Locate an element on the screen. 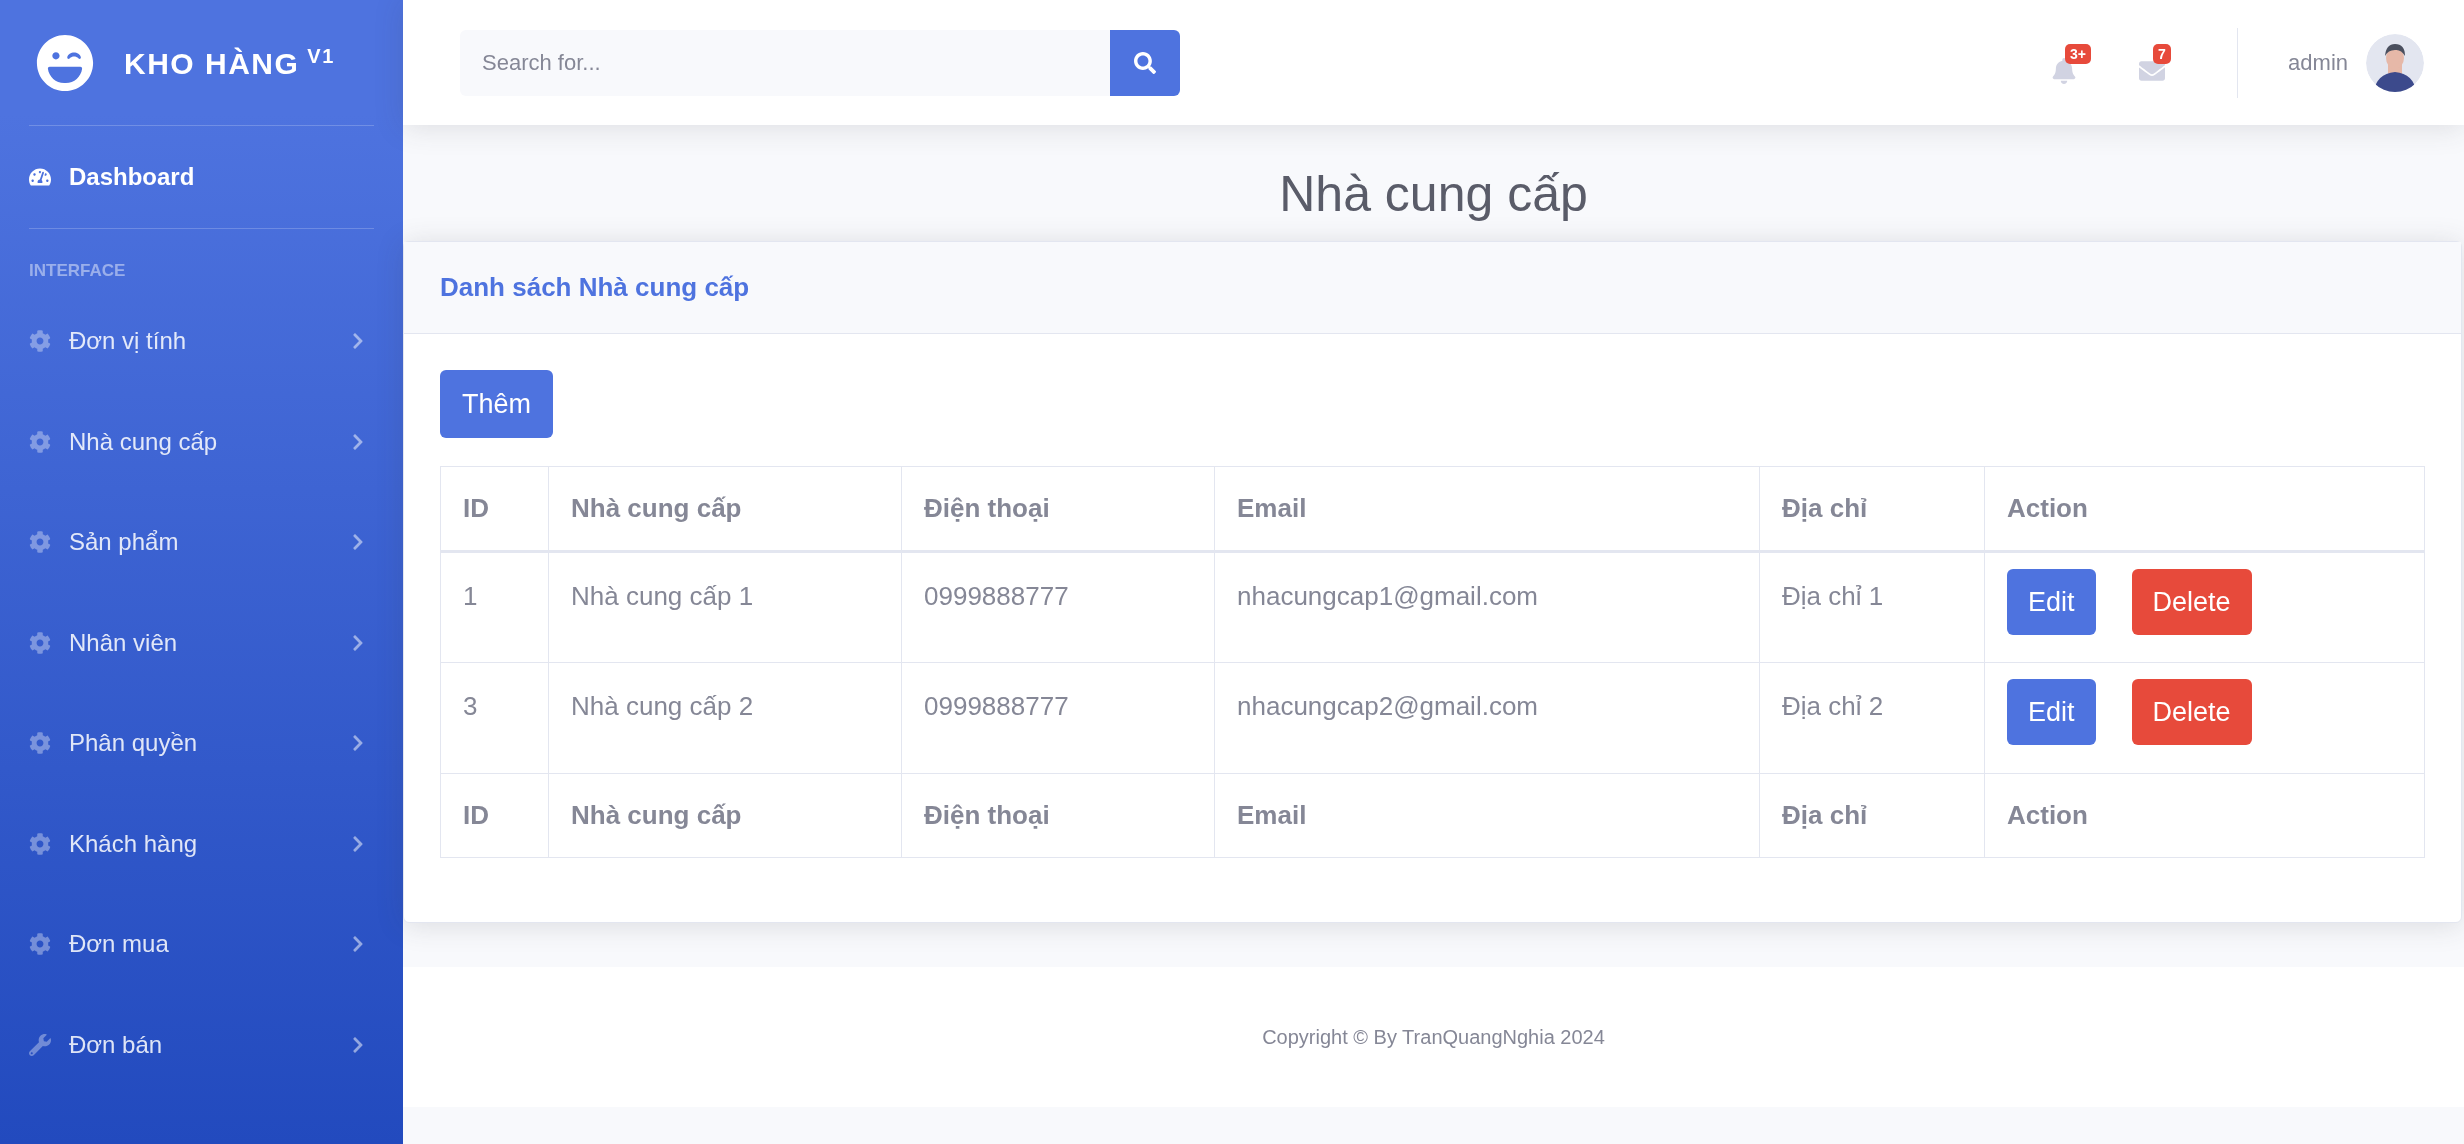 The width and height of the screenshot is (2464, 1144). copyright-text: Copyright © By TranQuangNghia 2024 is located at coordinates (1433, 1037).